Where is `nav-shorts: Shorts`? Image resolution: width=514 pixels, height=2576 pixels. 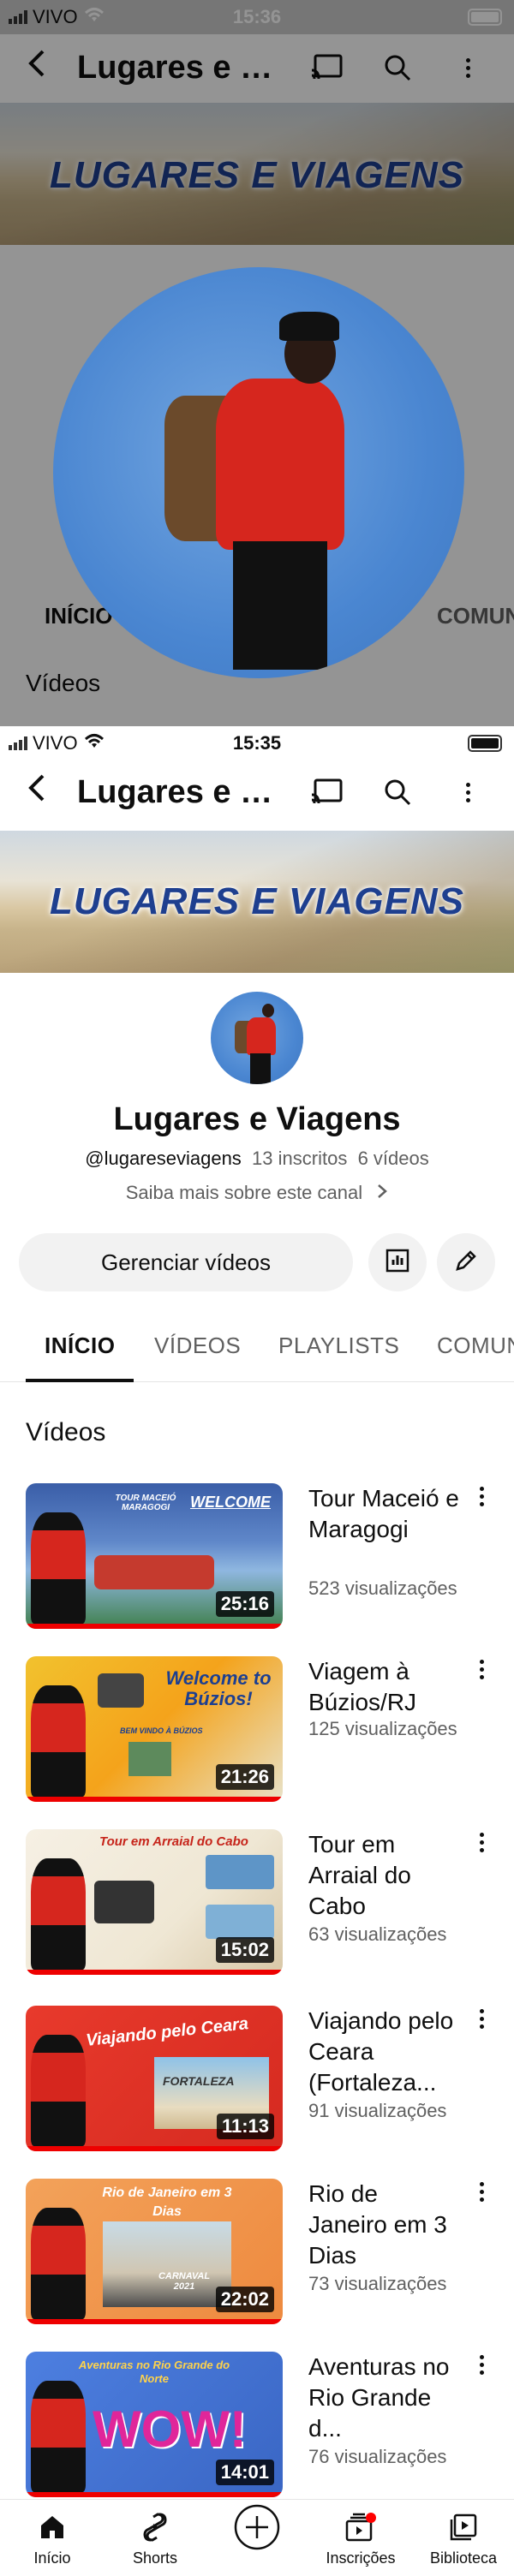
nav-shorts: Shorts is located at coordinates (155, 2537).